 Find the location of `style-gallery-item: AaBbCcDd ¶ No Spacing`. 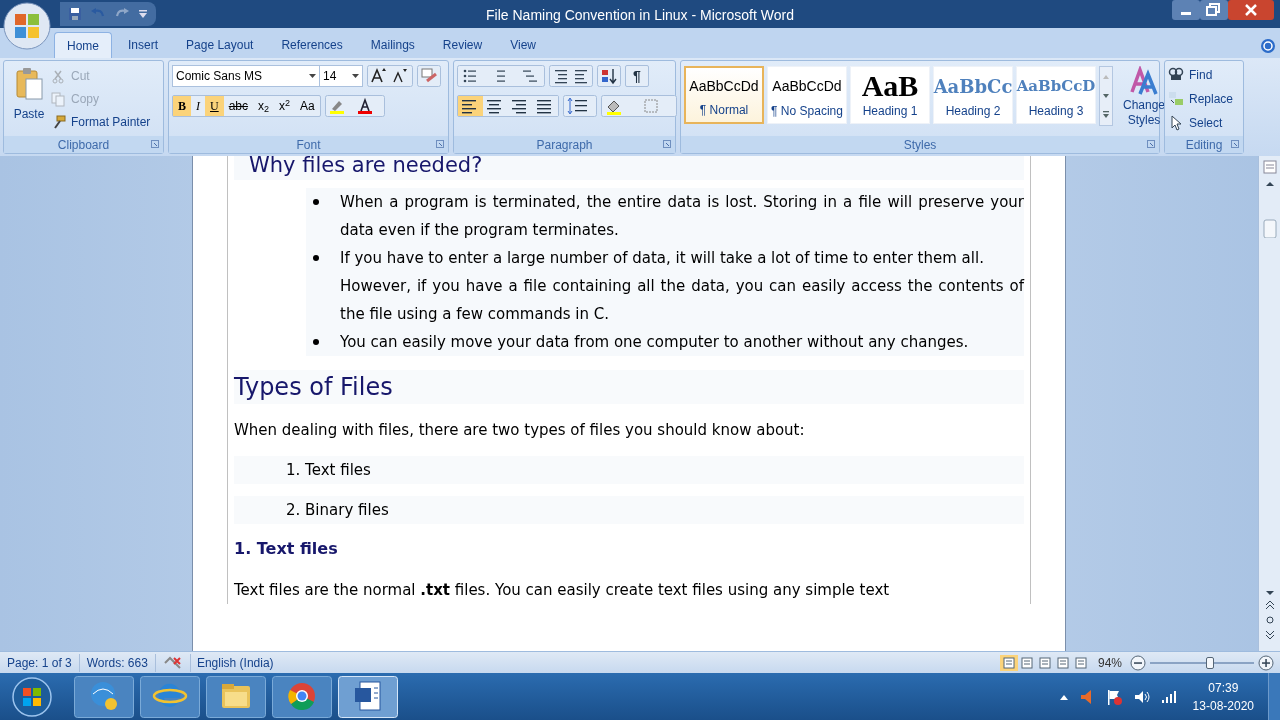

style-gallery-item: AaBbCcDd ¶ No Spacing is located at coordinates (807, 95).